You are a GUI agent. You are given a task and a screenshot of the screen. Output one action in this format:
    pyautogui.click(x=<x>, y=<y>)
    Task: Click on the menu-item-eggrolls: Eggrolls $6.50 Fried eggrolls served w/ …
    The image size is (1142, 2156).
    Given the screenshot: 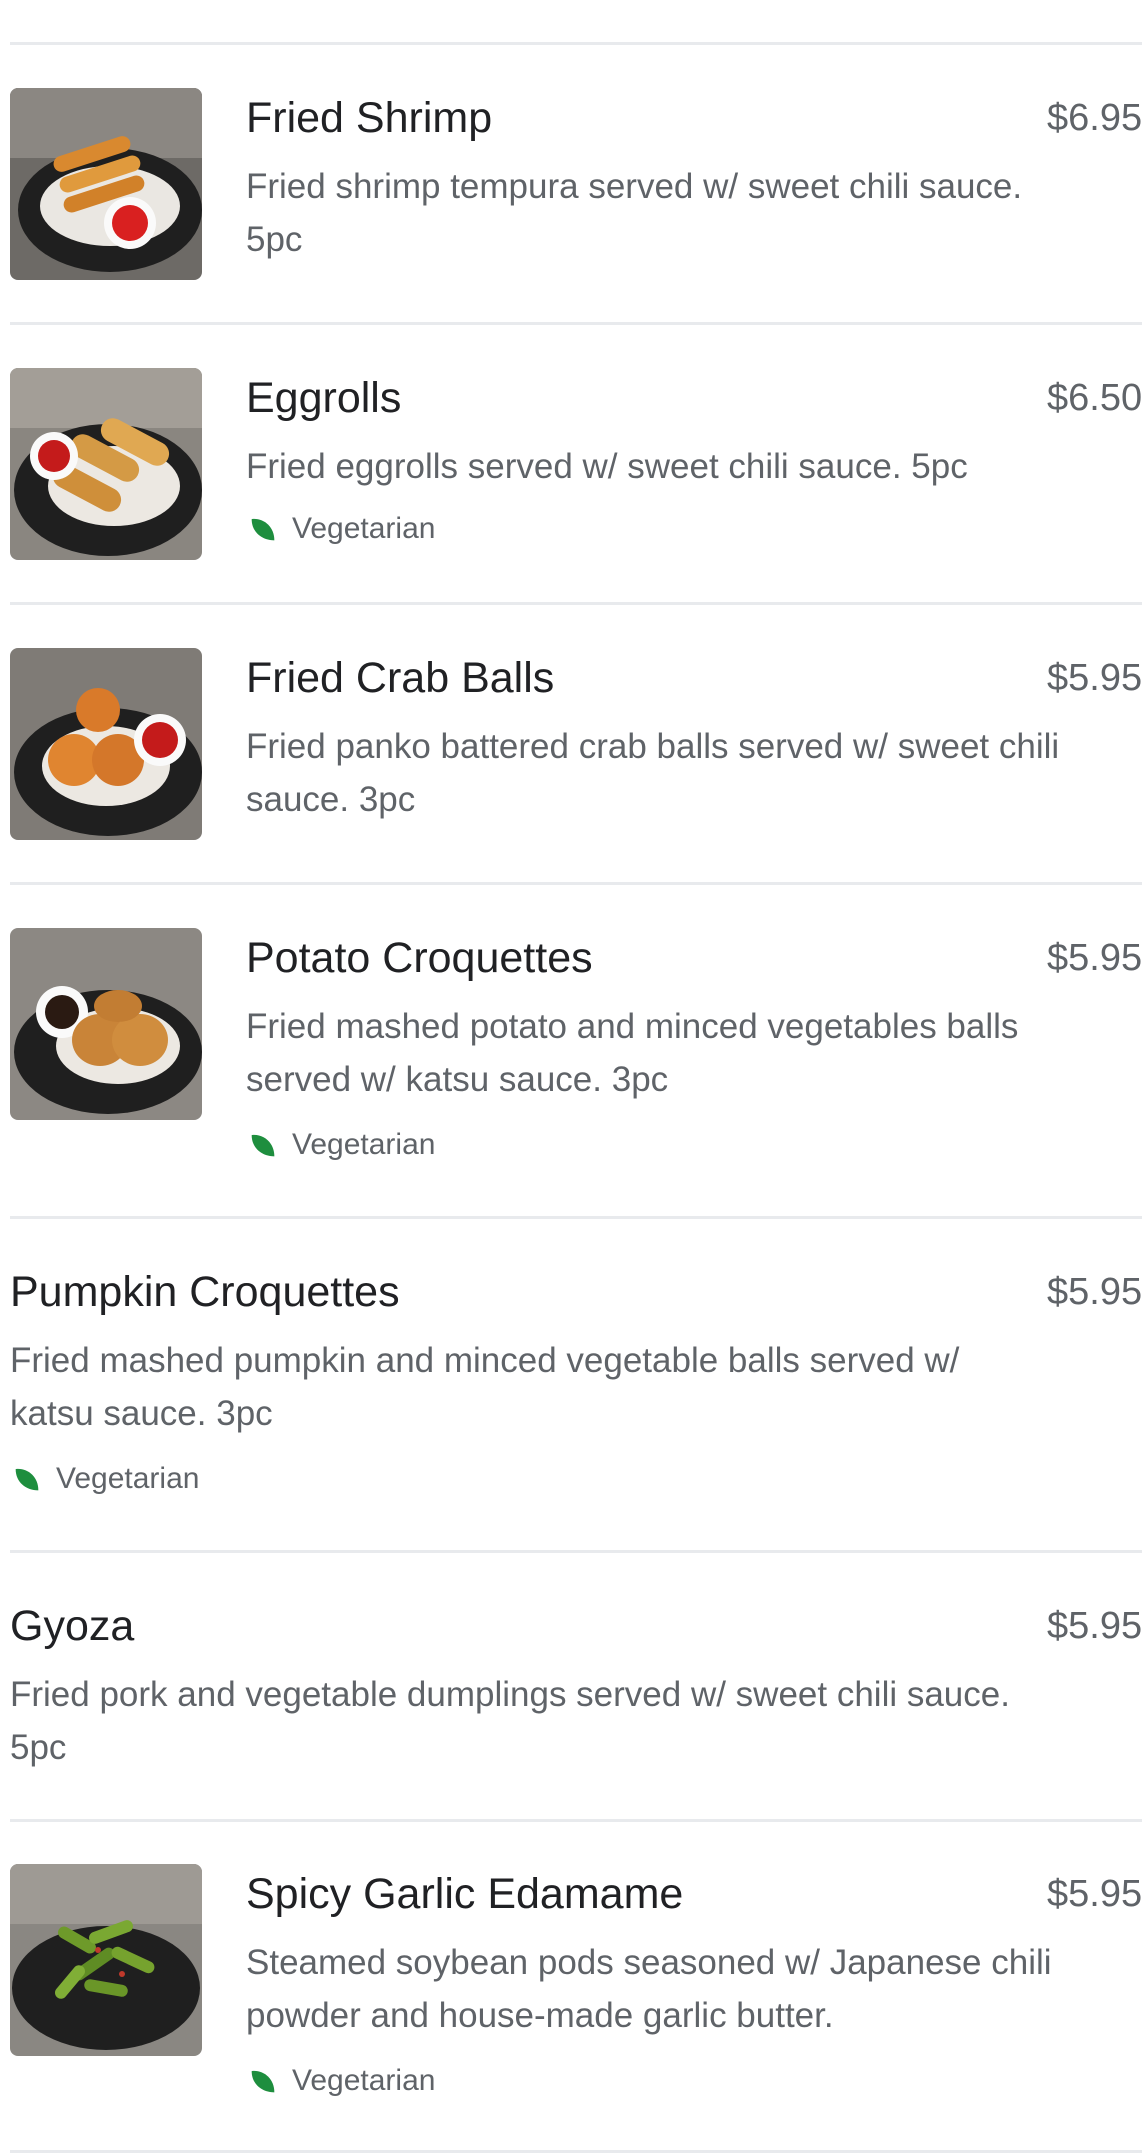 What is the action you would take?
    pyautogui.click(x=571, y=464)
    